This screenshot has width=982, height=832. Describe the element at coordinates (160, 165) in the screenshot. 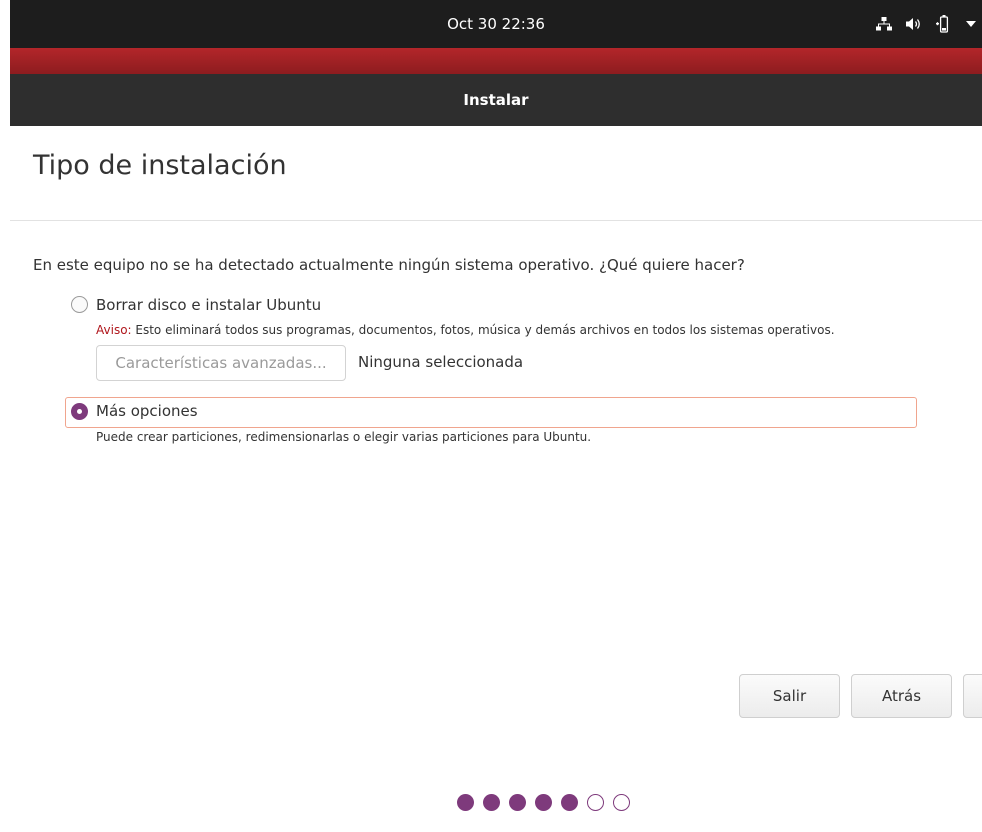

I see `page-title: Tipo de instalación` at that location.